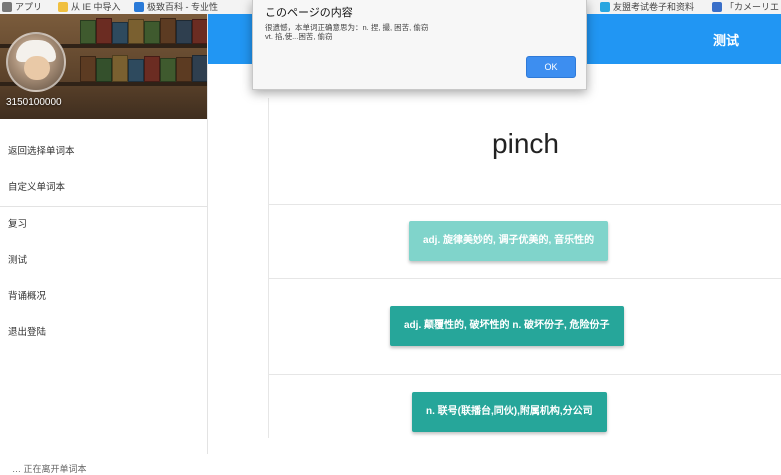 The image size is (781, 475). Describe the element at coordinates (103, 261) in the screenshot. I see `sidebar-item-test: 测试` at that location.